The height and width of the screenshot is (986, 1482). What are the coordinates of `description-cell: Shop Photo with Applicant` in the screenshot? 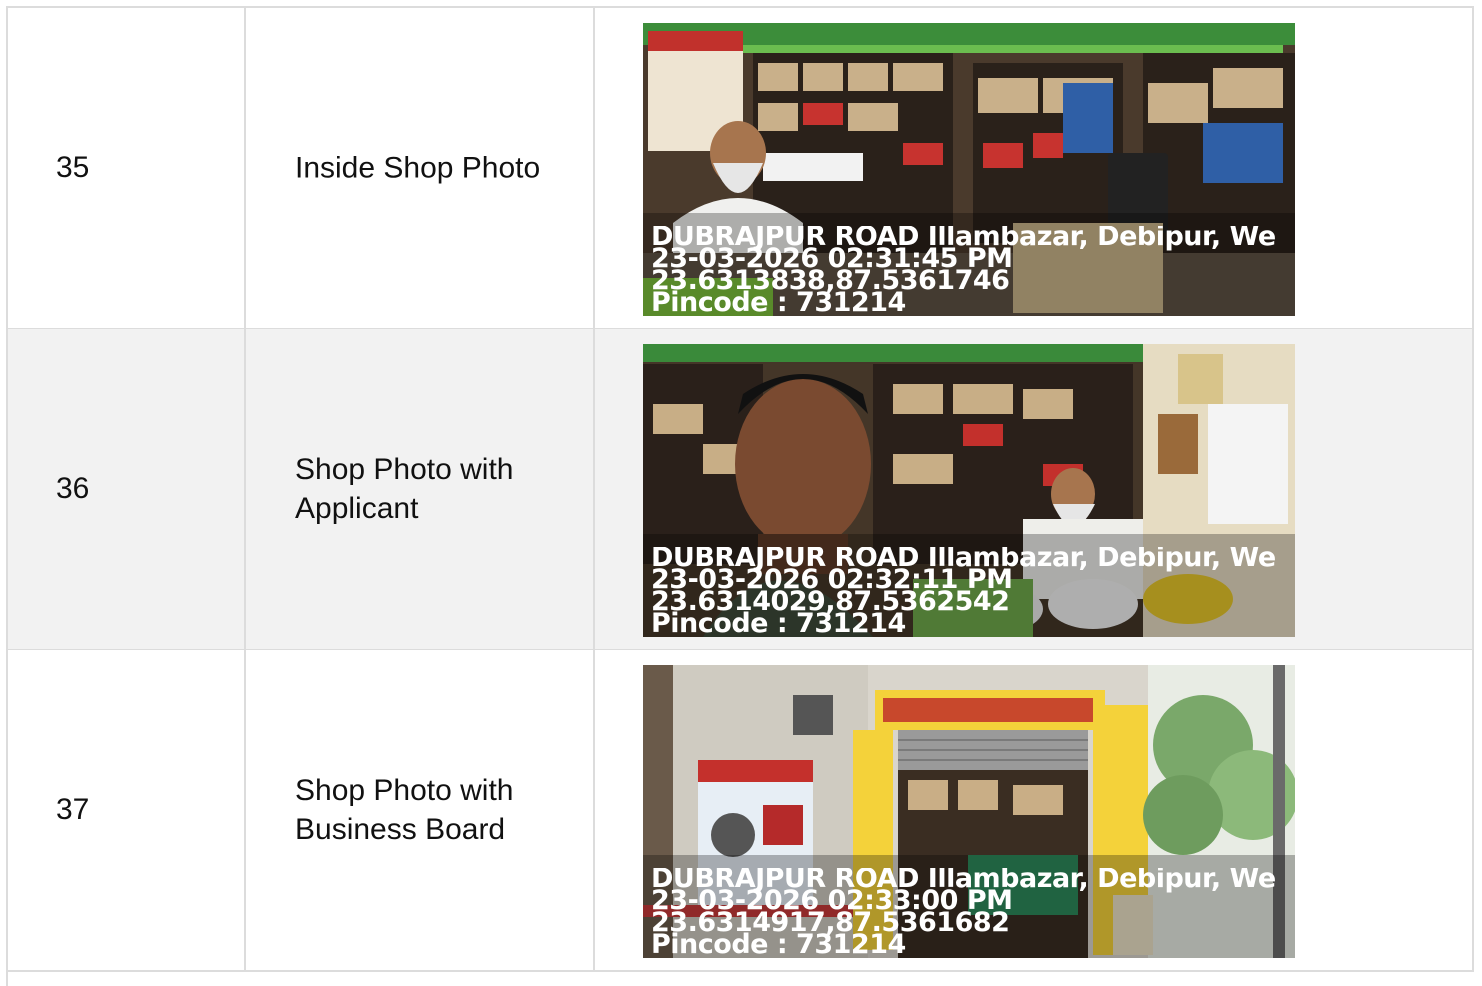 It's located at (420, 489).